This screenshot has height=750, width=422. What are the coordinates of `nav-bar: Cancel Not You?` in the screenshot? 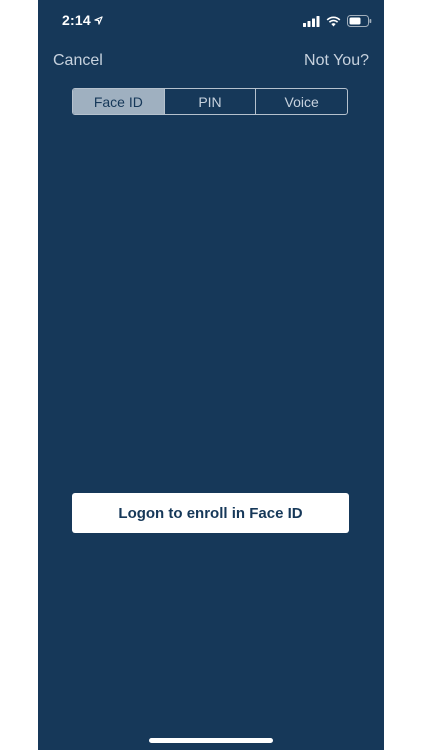 It's located at (211, 61).